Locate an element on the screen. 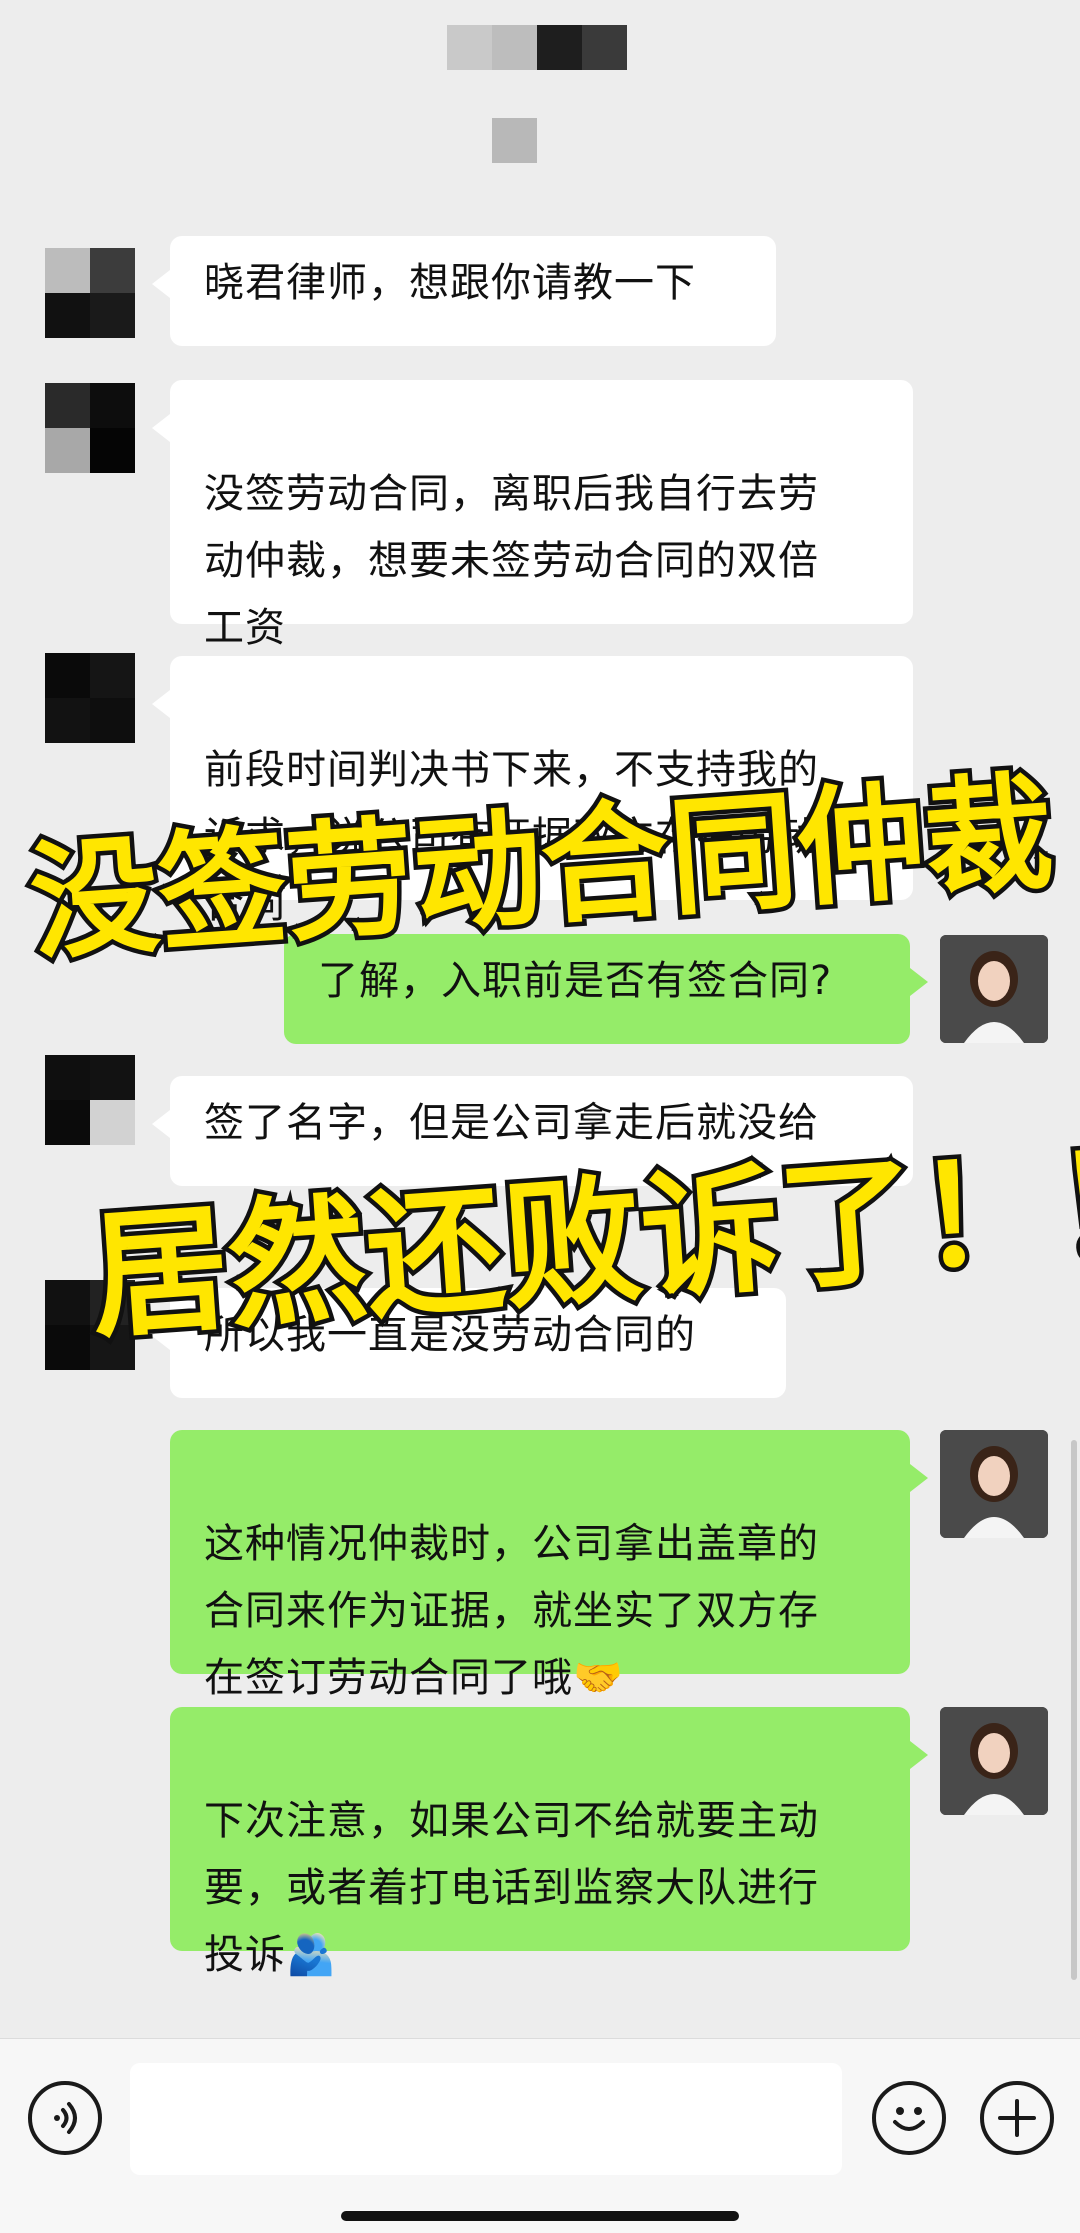 The height and width of the screenshot is (2233, 1080). message-bubble-sent: 下次注意，如果公司不给就要主动 要，或者着打电话到监察大队进行 投诉🫂 is located at coordinates (549, 1842).